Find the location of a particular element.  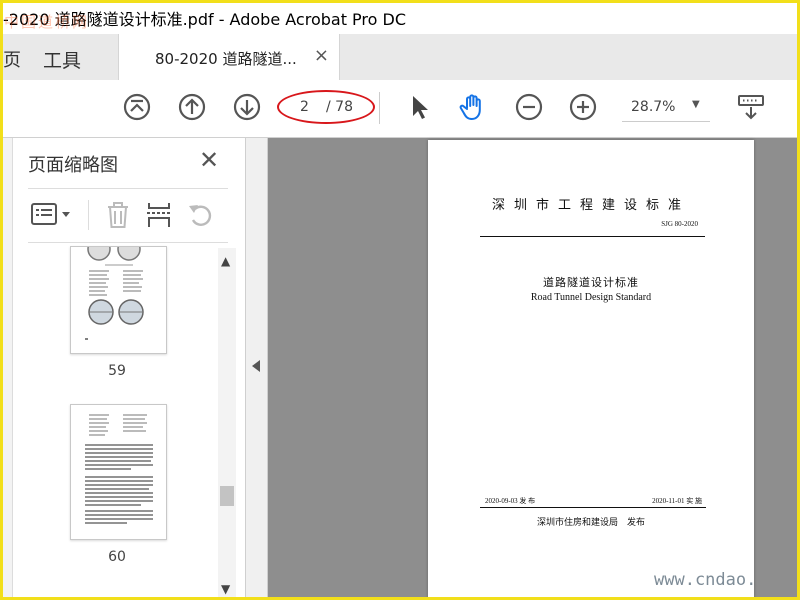

scroll-mode-icon is located at coordinates (751, 107).